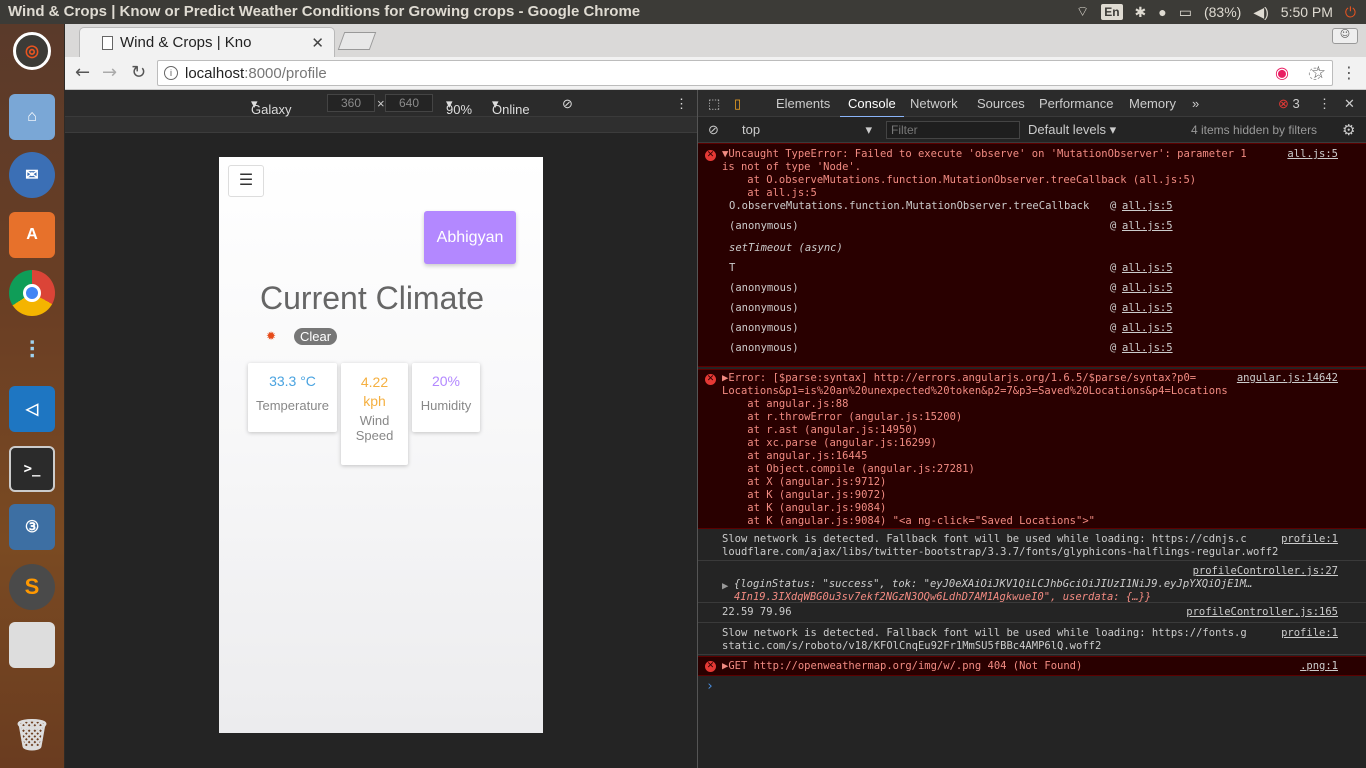 This screenshot has height=768, width=1366. Describe the element at coordinates (351, 103) in the screenshot. I see `width-input: 360` at that location.